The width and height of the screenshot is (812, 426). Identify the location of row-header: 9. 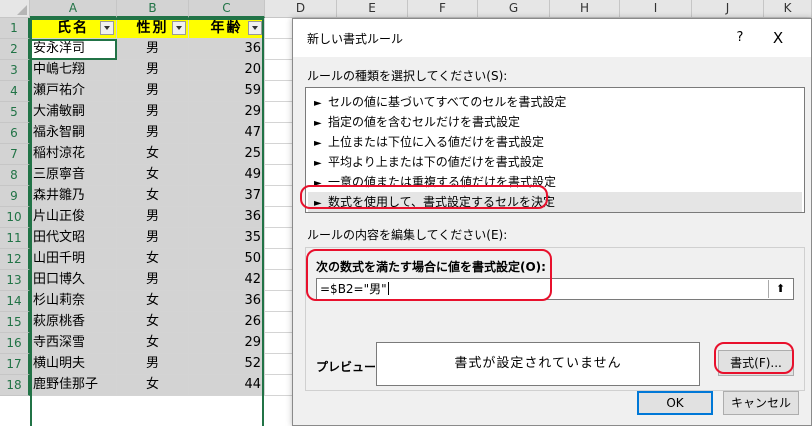
(15, 196).